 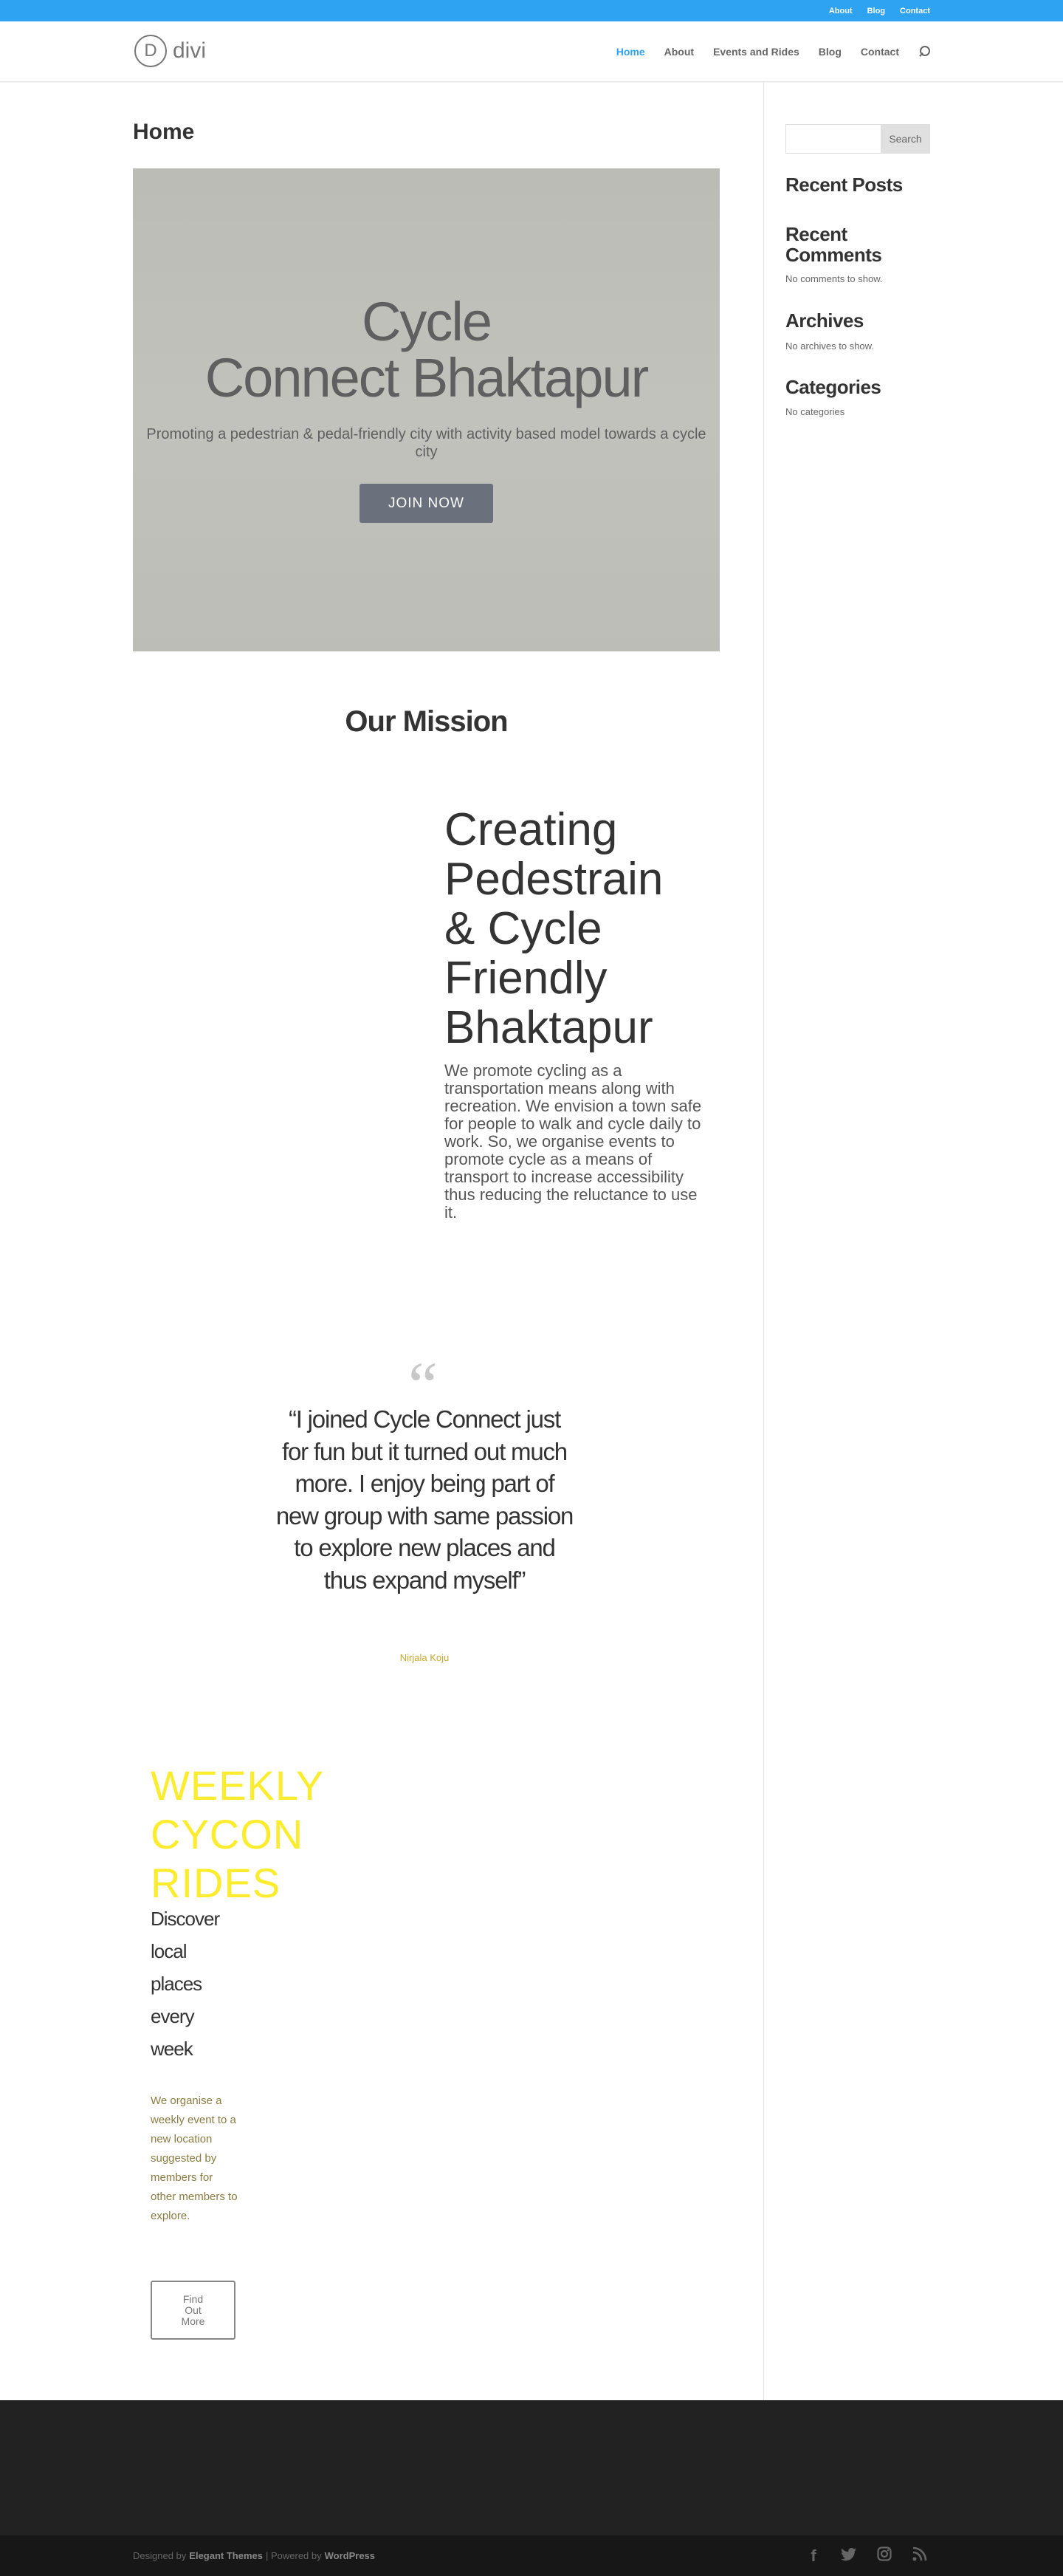 I want to click on top-link-blog: Blog, so click(x=876, y=11).